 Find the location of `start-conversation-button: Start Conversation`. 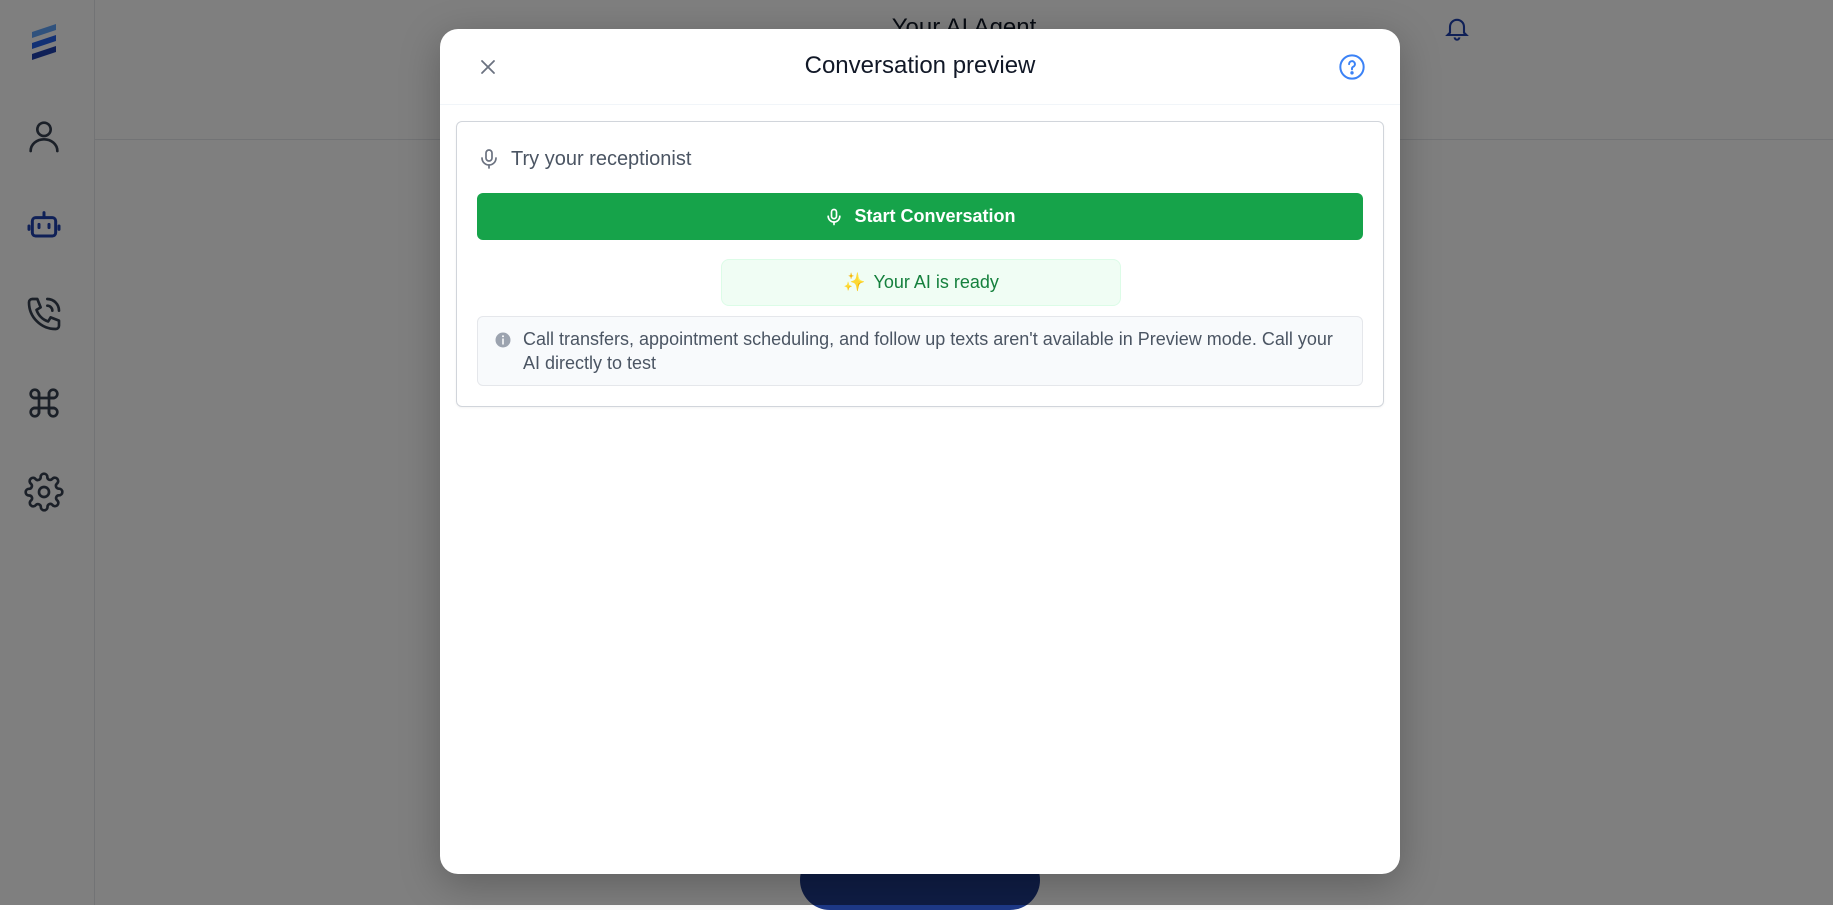

start-conversation-button: Start Conversation is located at coordinates (920, 216).